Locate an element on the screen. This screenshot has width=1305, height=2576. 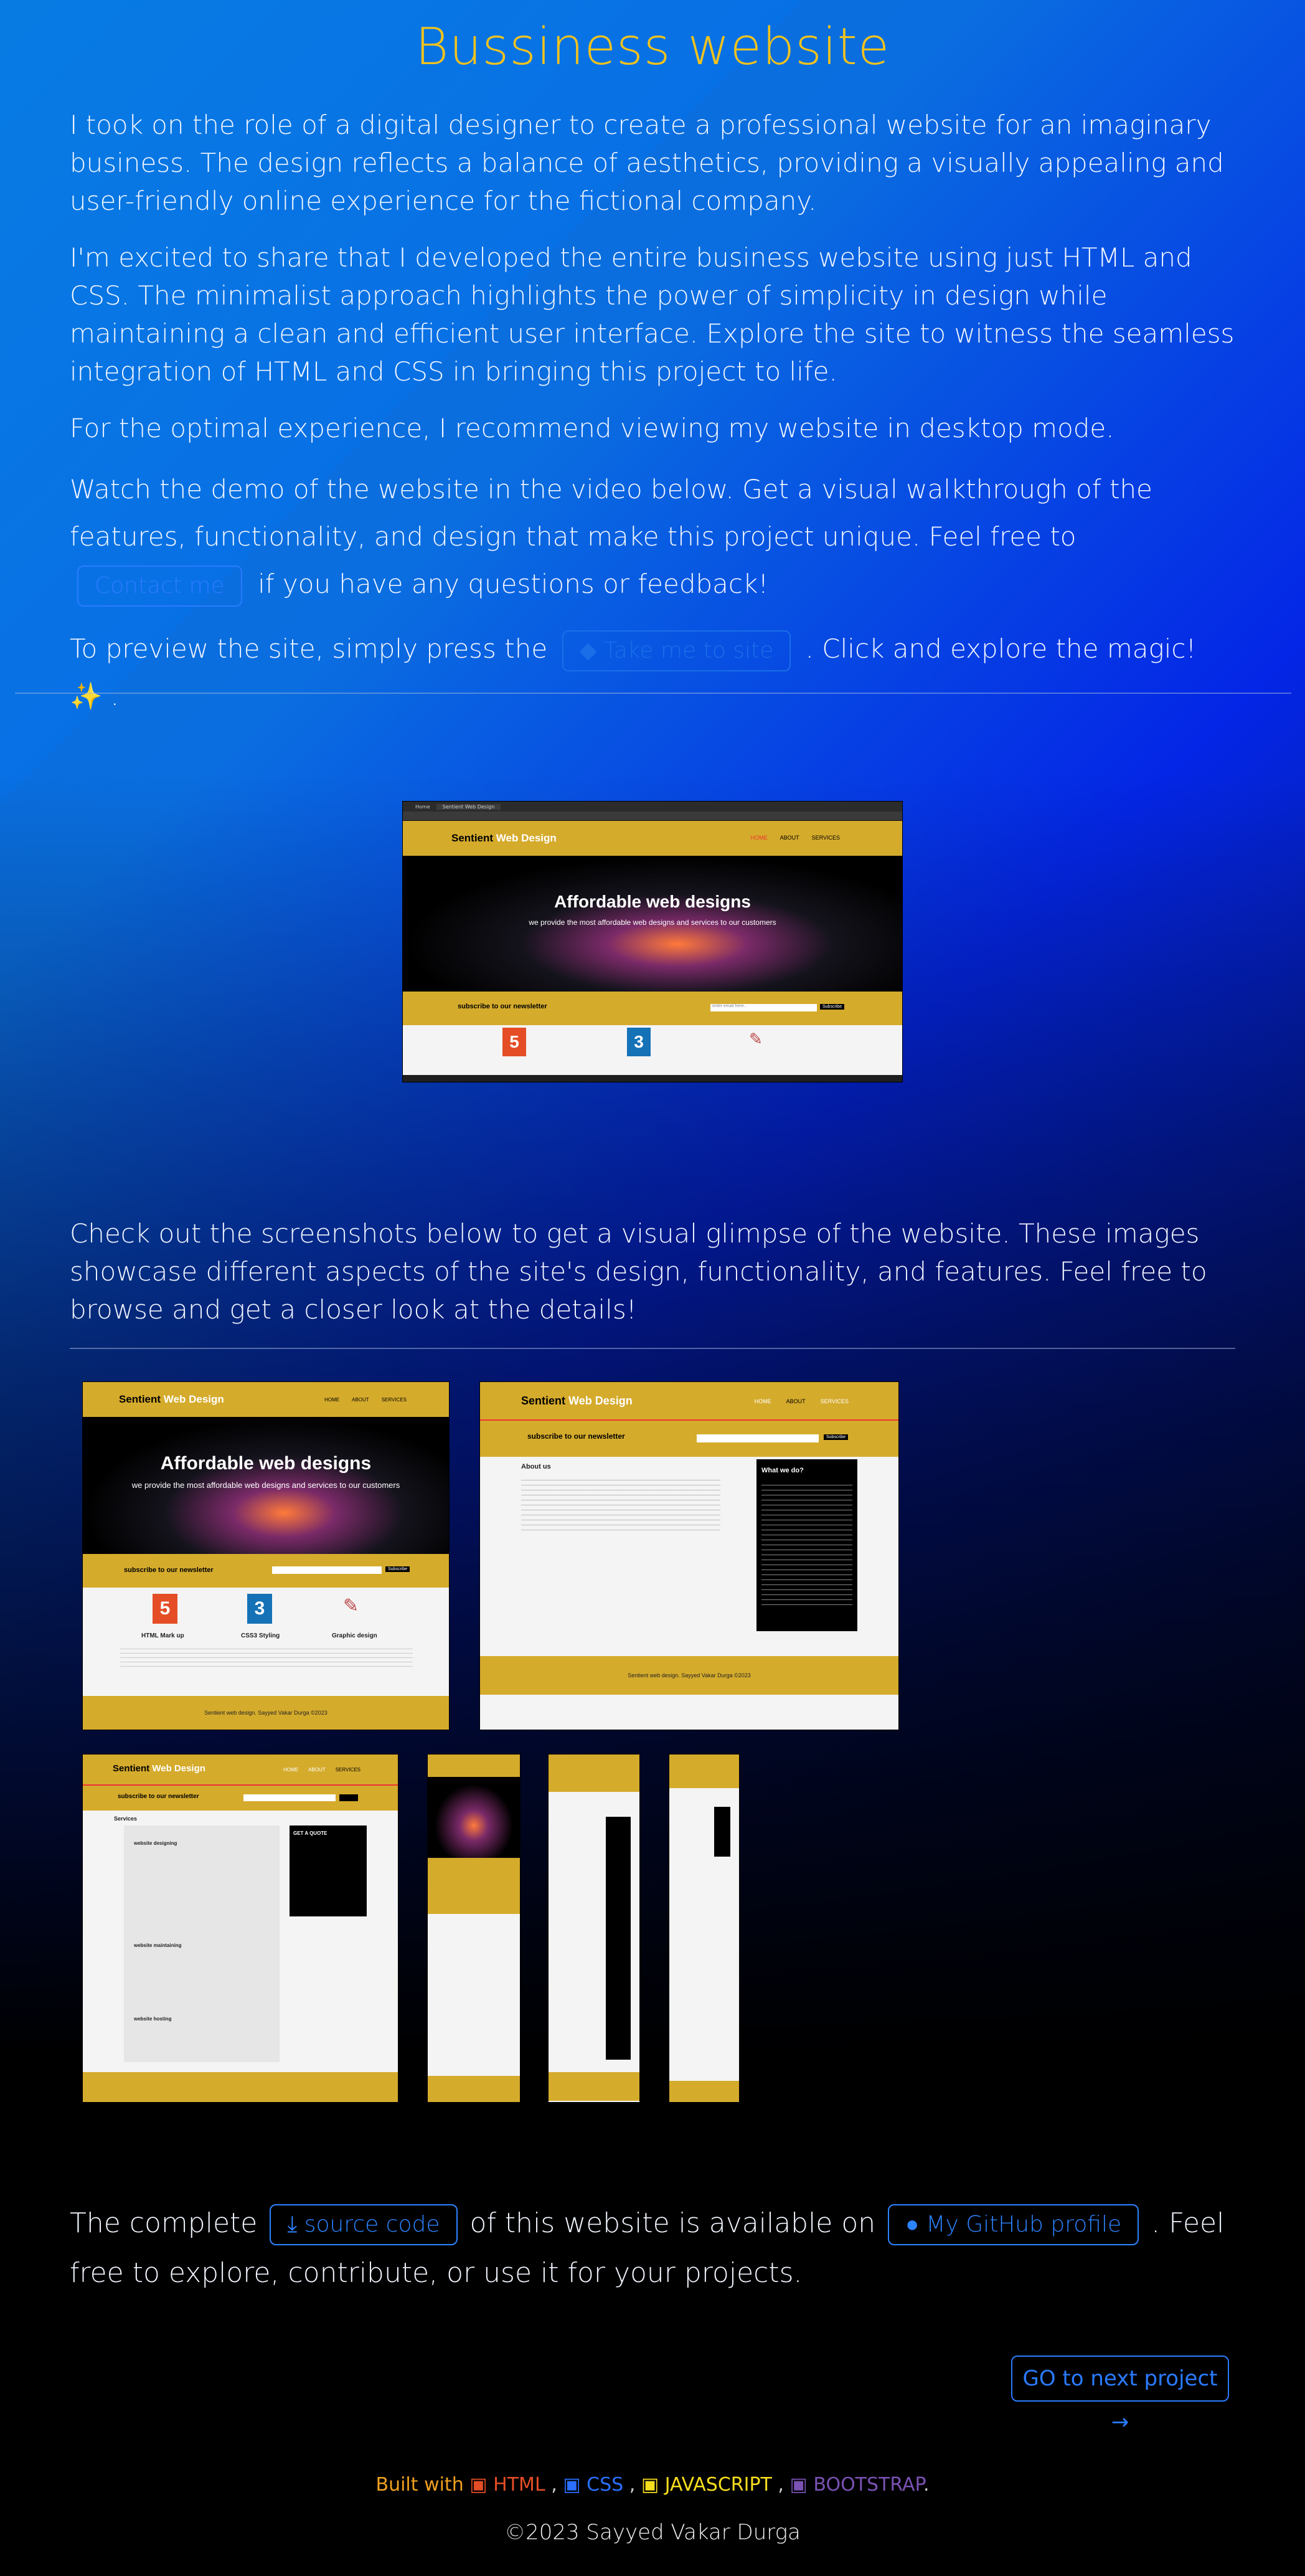
source-code-label: source code is located at coordinates (372, 2224).